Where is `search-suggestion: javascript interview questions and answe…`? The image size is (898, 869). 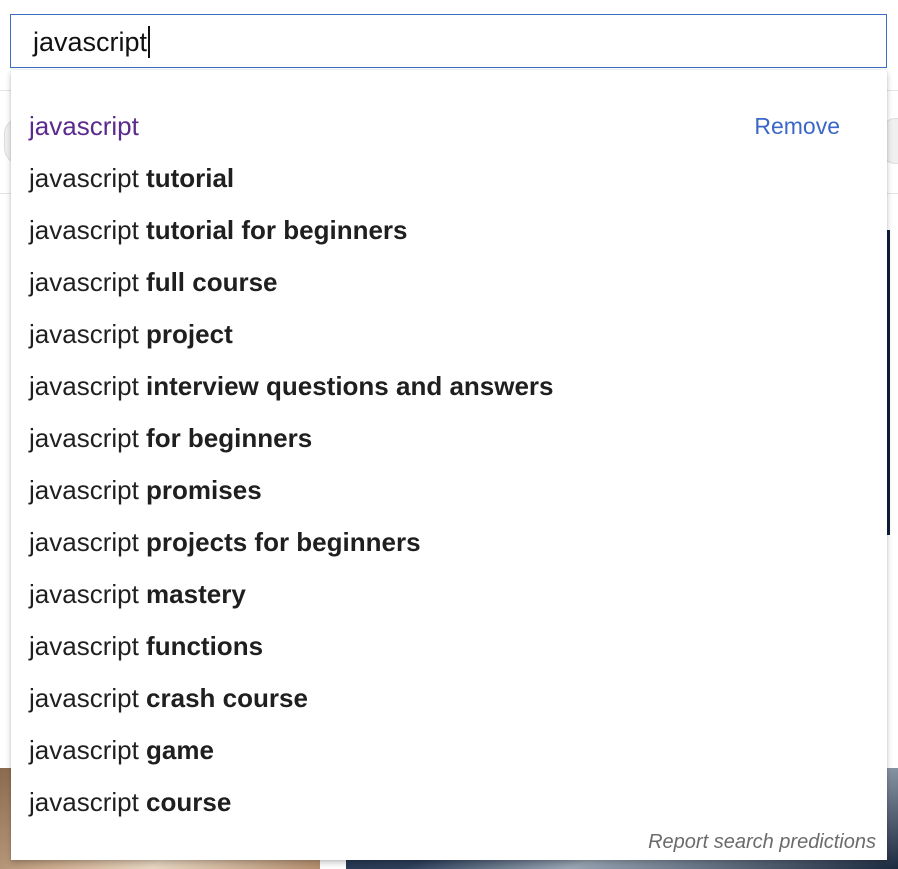 search-suggestion: javascript interview questions and answe… is located at coordinates (449, 386).